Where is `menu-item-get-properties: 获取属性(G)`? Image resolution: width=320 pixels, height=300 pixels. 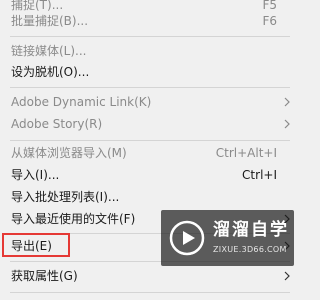
menu-item-get-properties: 获取属性(G) is located at coordinates (150, 276).